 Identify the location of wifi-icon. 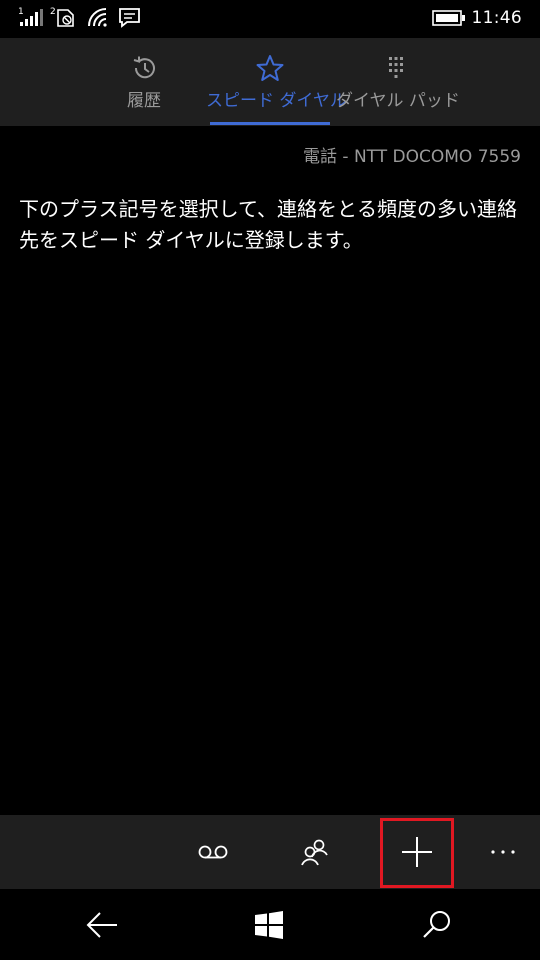
(98, 19).